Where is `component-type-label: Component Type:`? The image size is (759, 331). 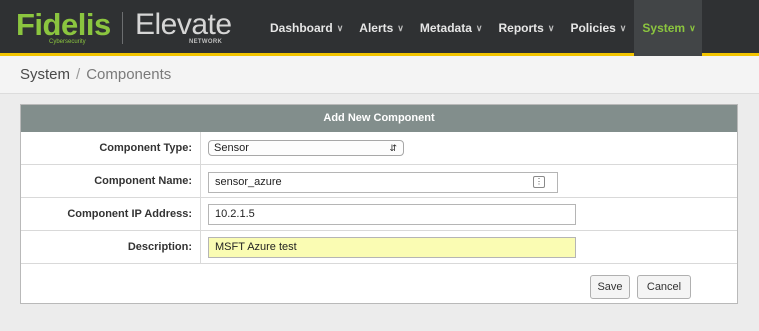 component-type-label: Component Type: is located at coordinates (111, 148).